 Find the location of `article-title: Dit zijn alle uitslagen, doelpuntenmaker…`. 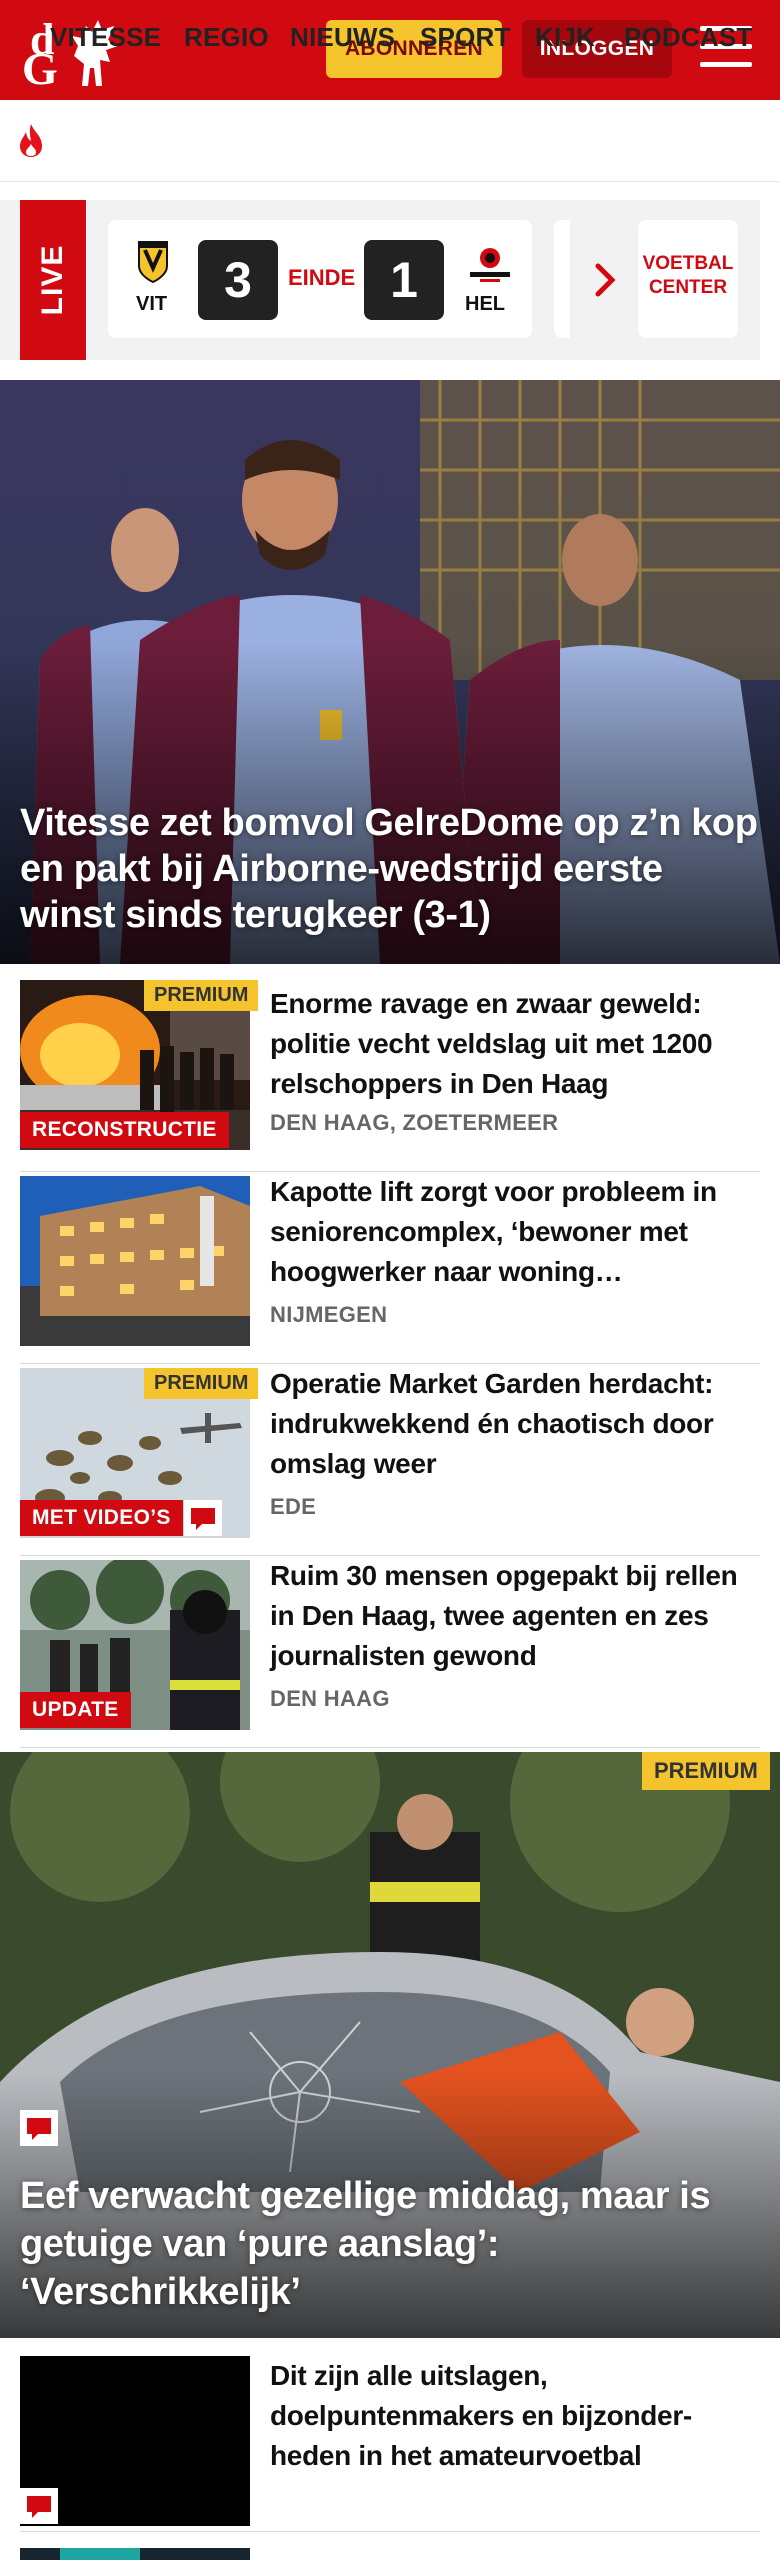

article-title: Dit zijn alle uitslagen, doelpuntenmaker… is located at coordinates (510, 2416).